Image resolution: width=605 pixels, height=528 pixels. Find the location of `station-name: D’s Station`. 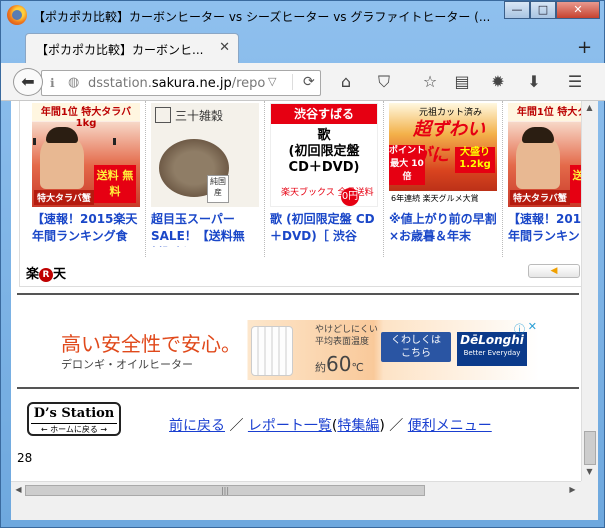

station-name: D’s Station is located at coordinates (74, 413).